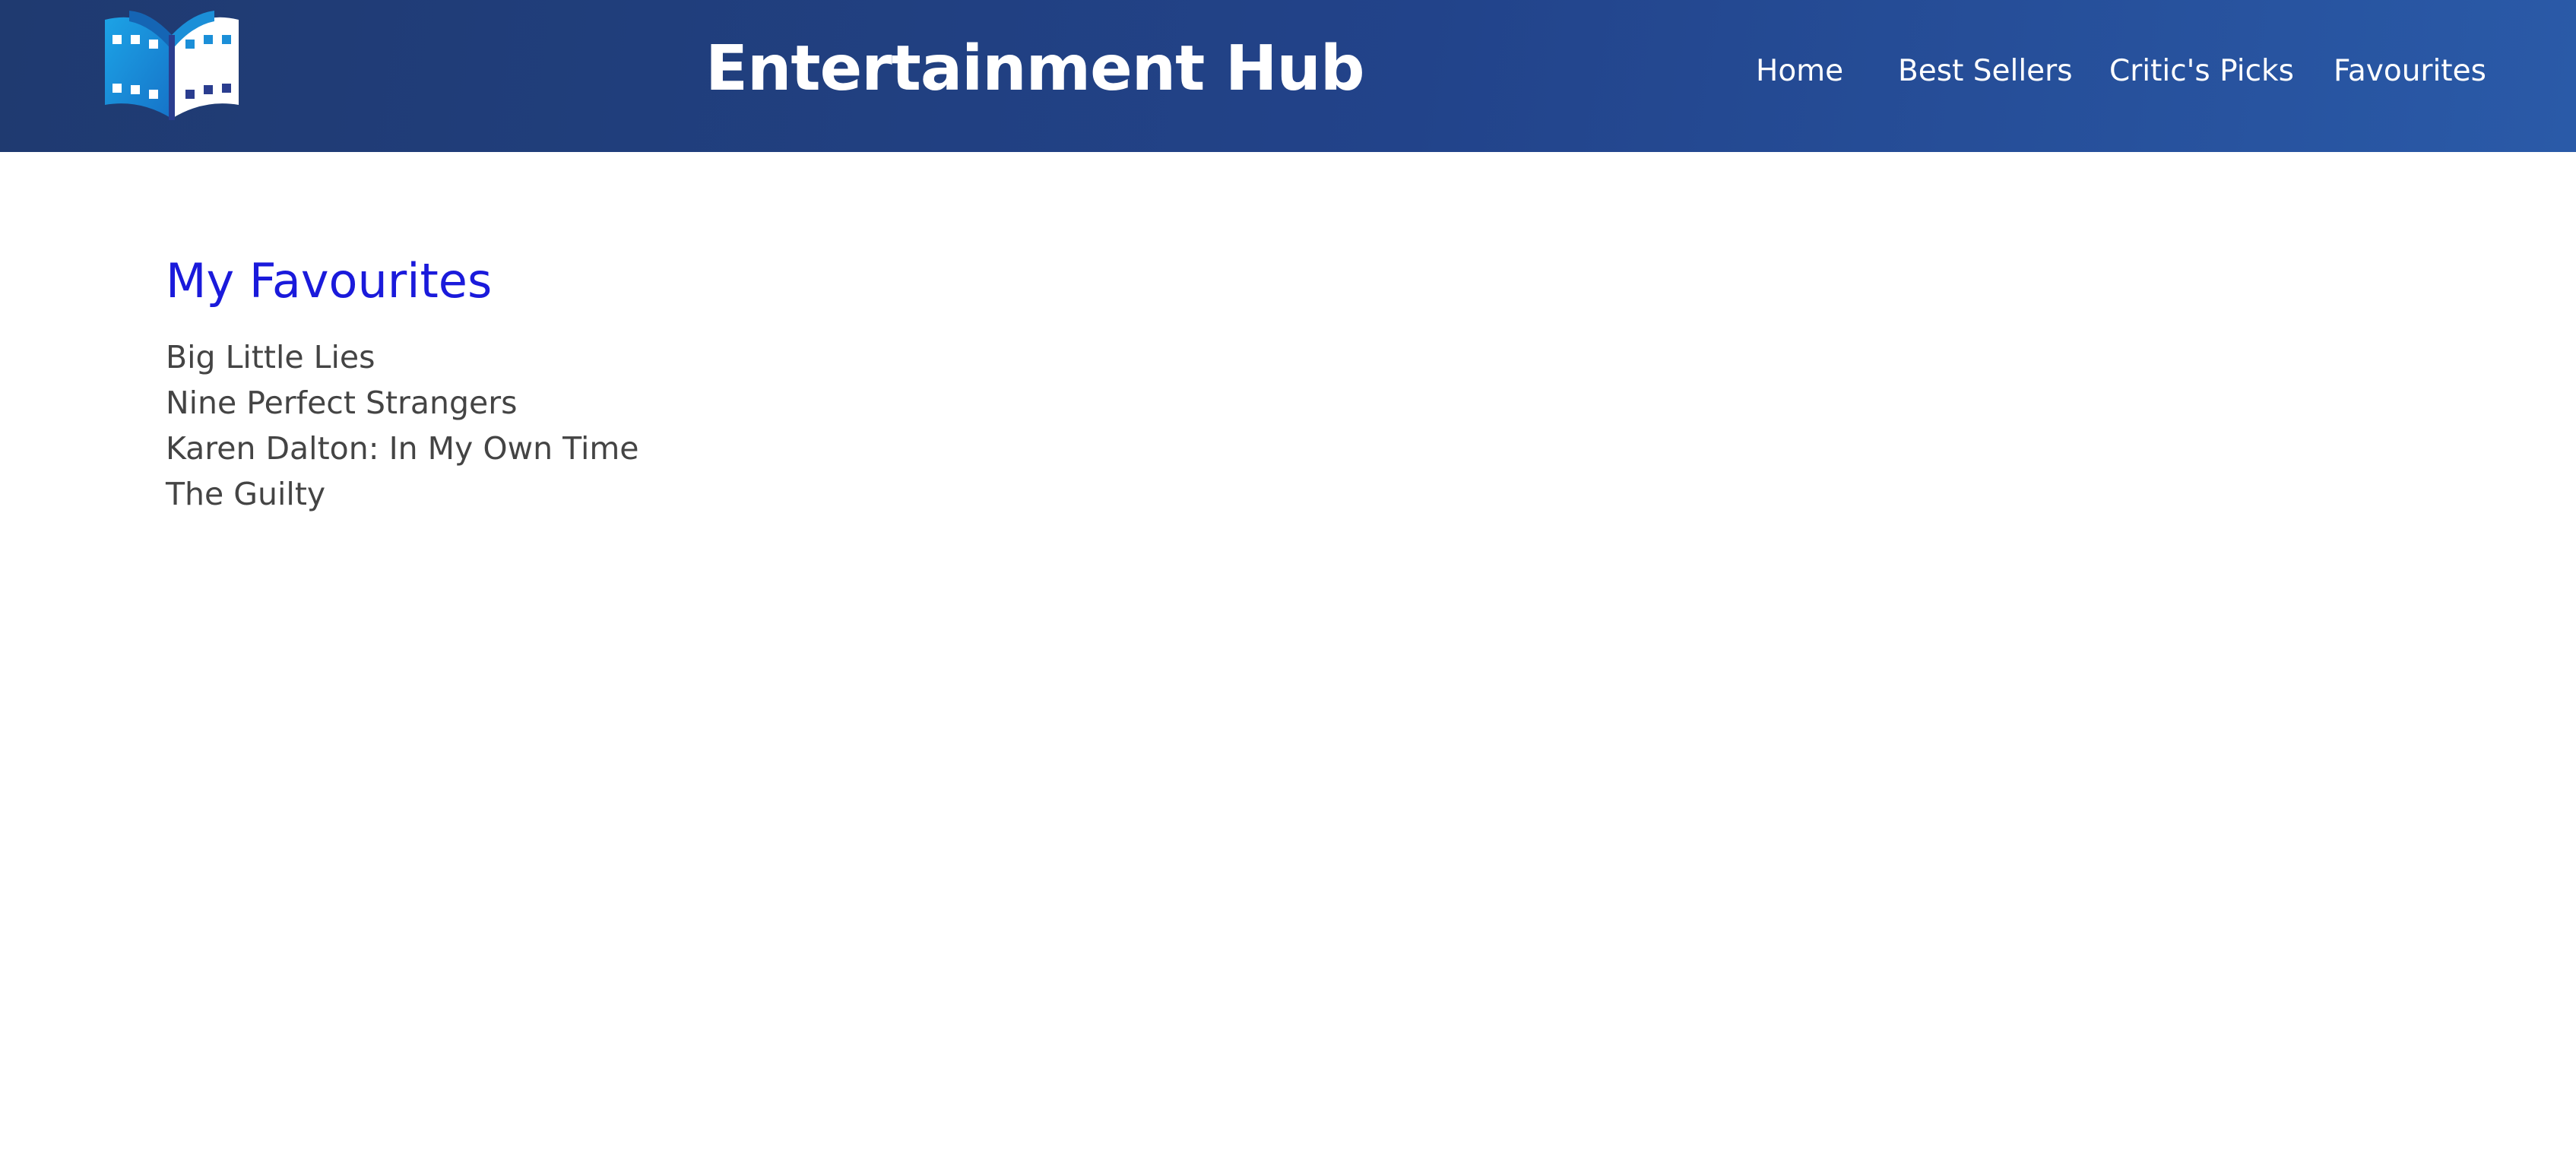  I want to click on list-item: The Guilty, so click(246, 494).